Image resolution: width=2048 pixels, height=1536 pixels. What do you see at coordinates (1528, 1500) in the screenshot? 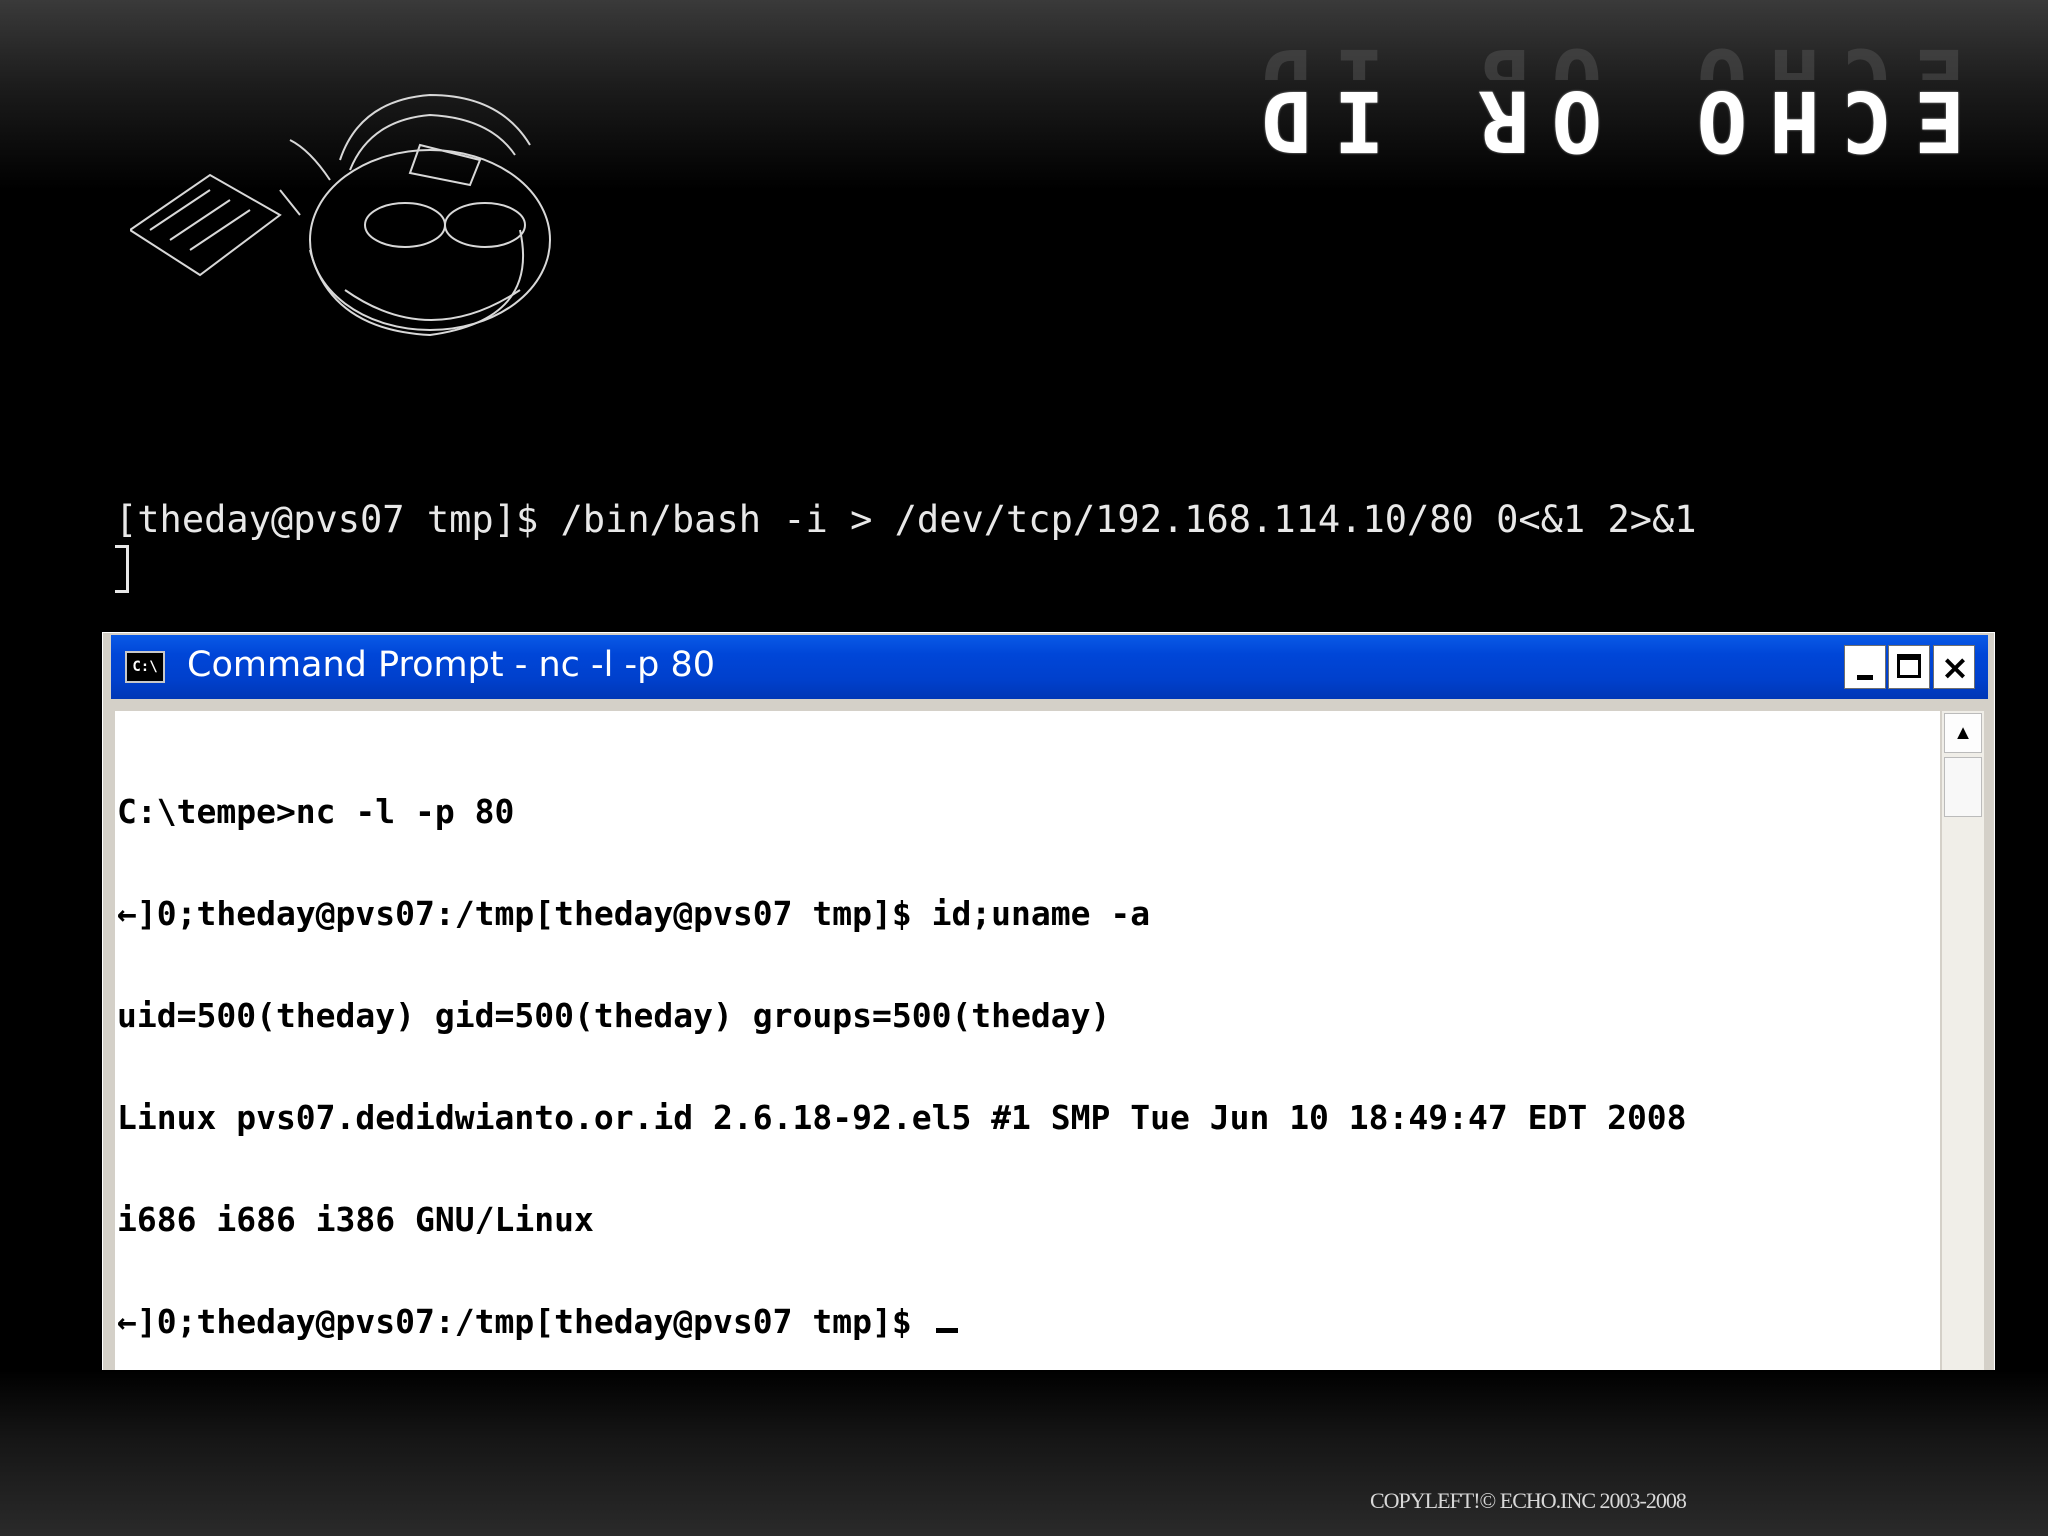
I see `copyright-text: COPYLEFT!© ECHO.INC 2003-2008` at bounding box center [1528, 1500].